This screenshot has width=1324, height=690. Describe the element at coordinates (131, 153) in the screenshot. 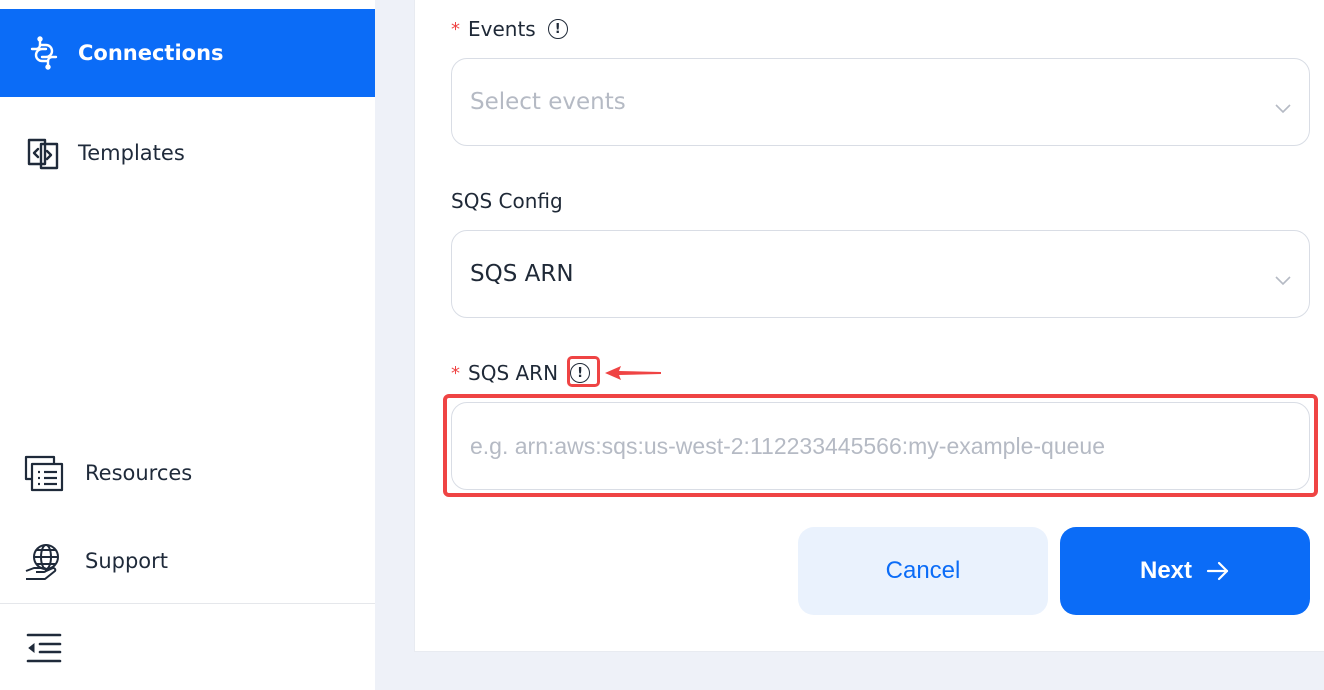

I see `sidebar-item-label: Templates` at that location.